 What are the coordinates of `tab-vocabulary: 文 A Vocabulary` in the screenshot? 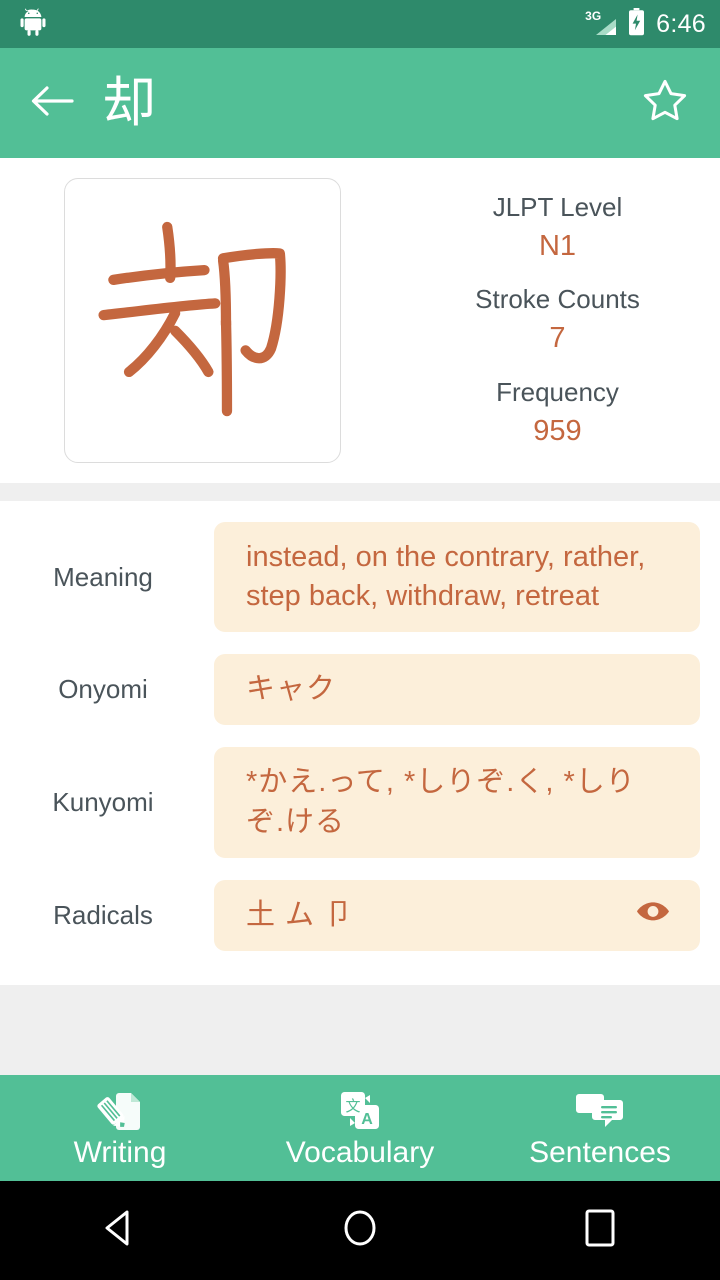 It's located at (360, 1128).